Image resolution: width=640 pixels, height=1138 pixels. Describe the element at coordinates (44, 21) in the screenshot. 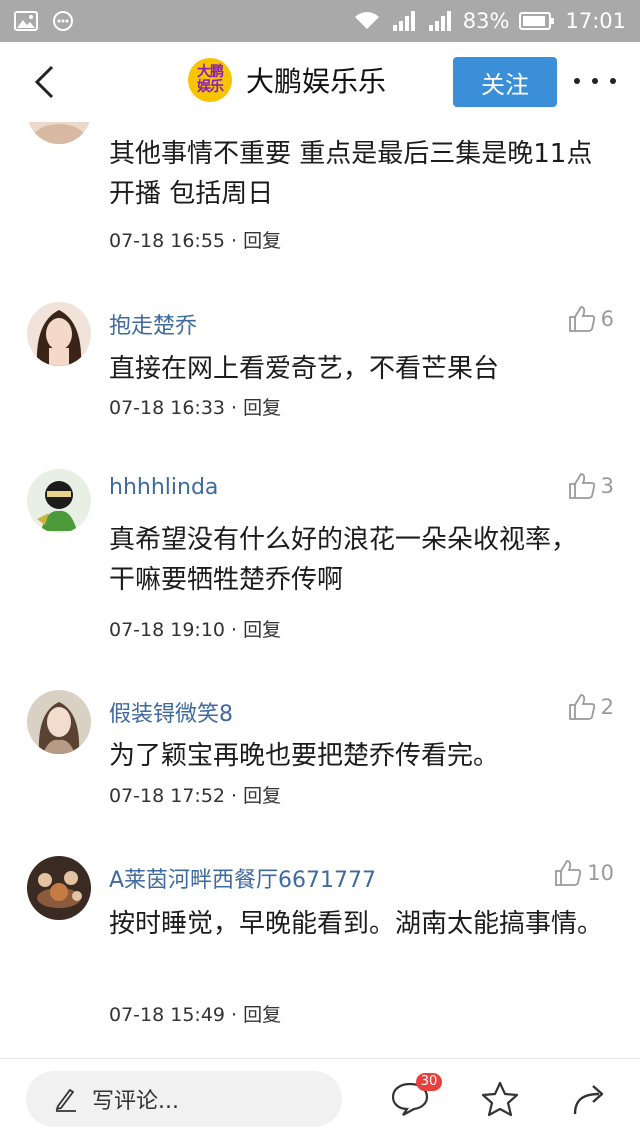

I see `status-bar-left` at that location.